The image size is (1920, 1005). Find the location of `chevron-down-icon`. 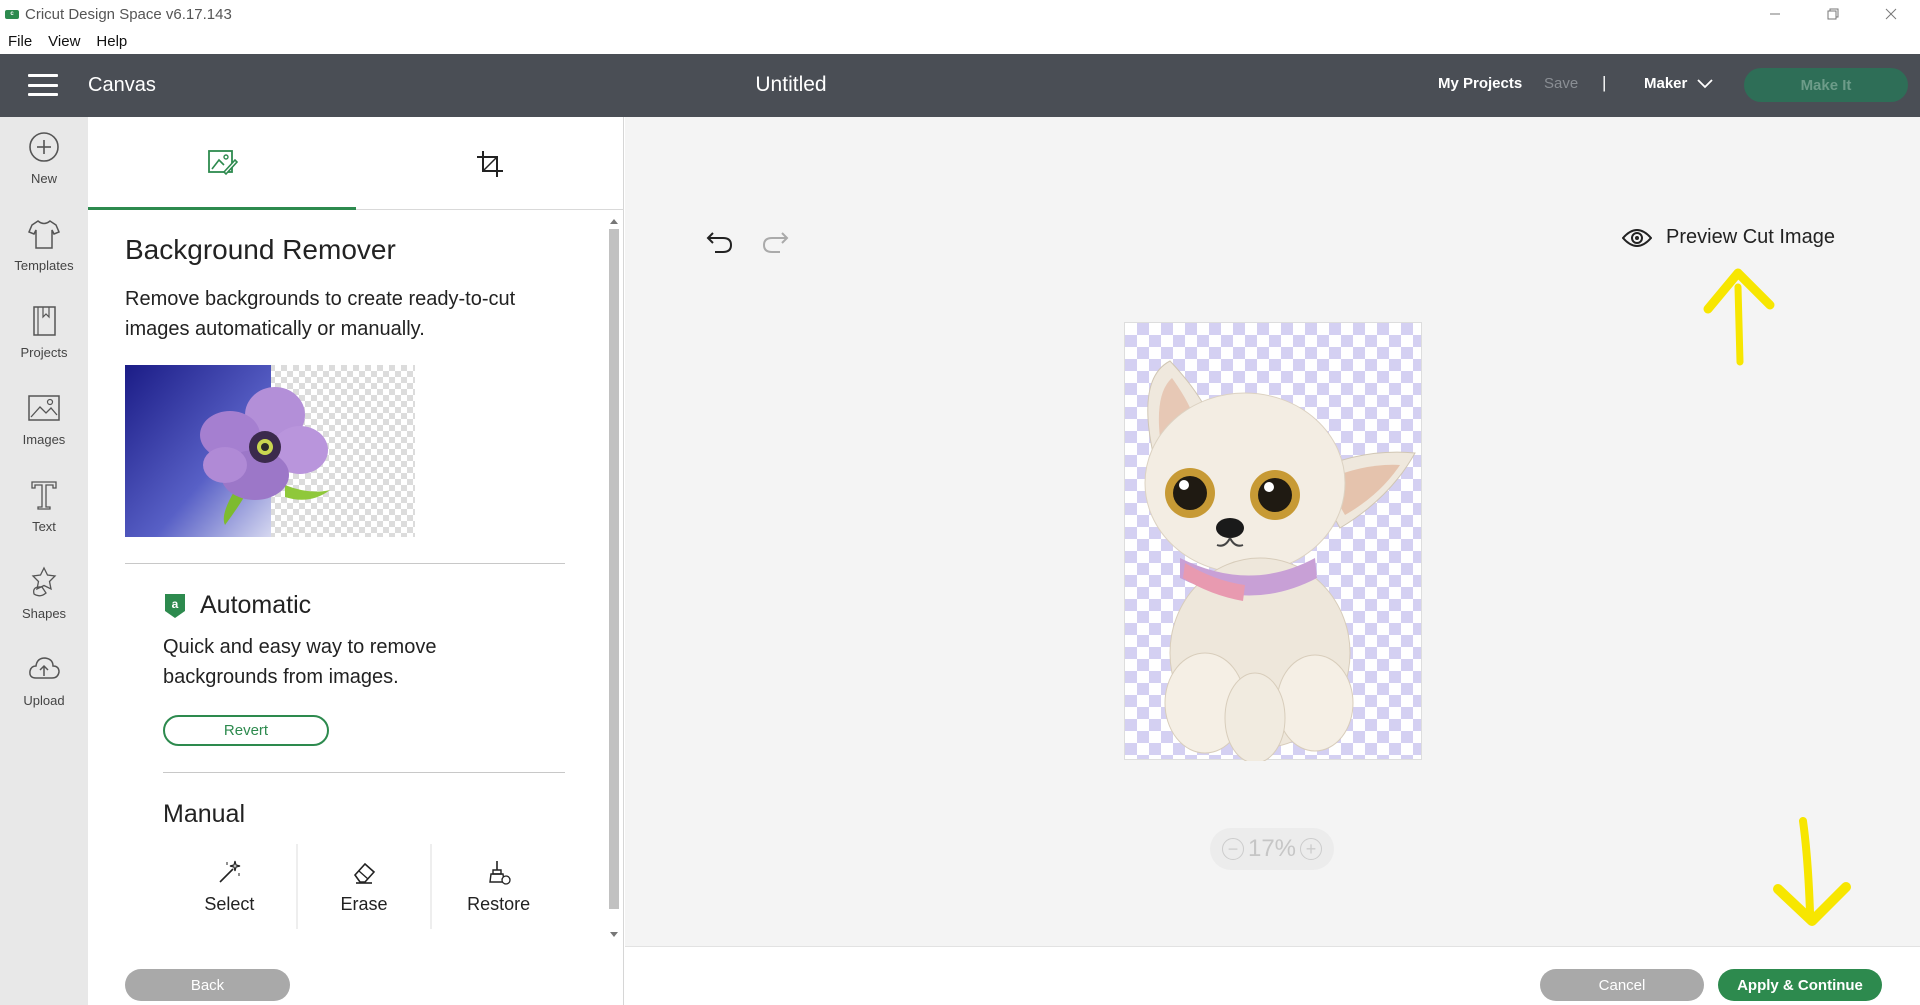

chevron-down-icon is located at coordinates (1705, 83).